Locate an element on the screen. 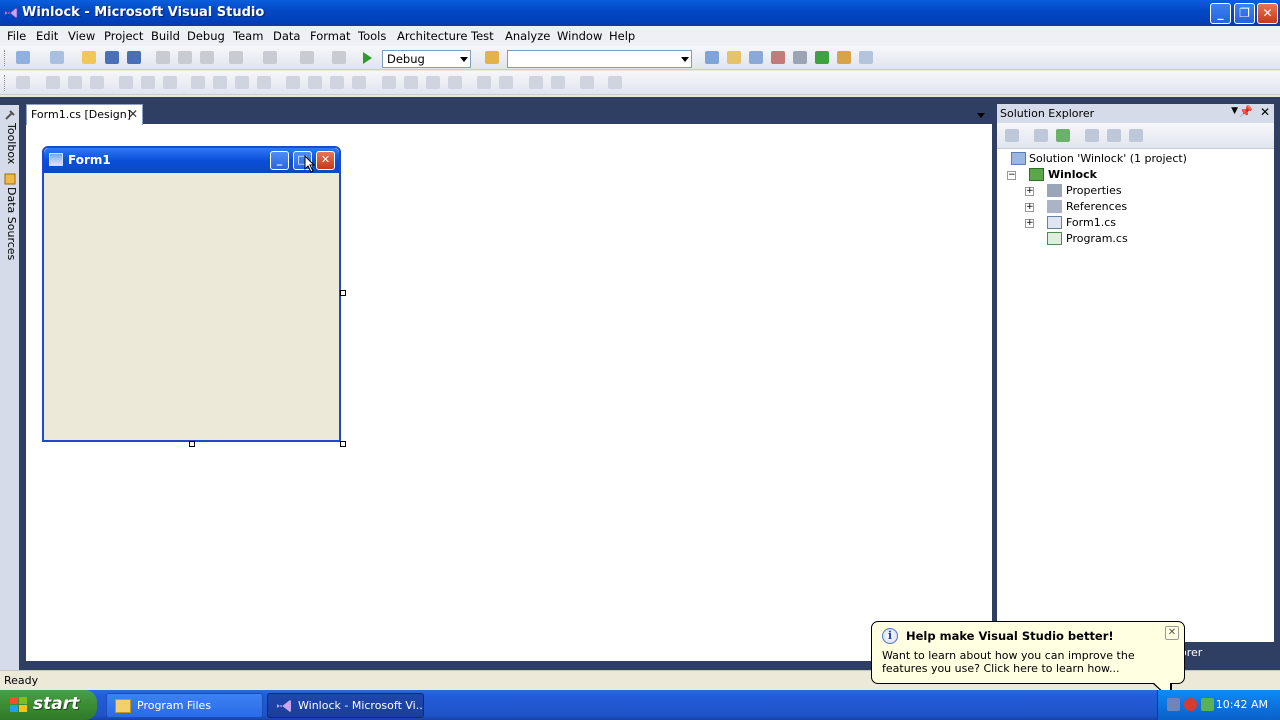 The width and height of the screenshot is (1280, 720). decrease-horizontal-spacing-icon is located at coordinates (337, 82).